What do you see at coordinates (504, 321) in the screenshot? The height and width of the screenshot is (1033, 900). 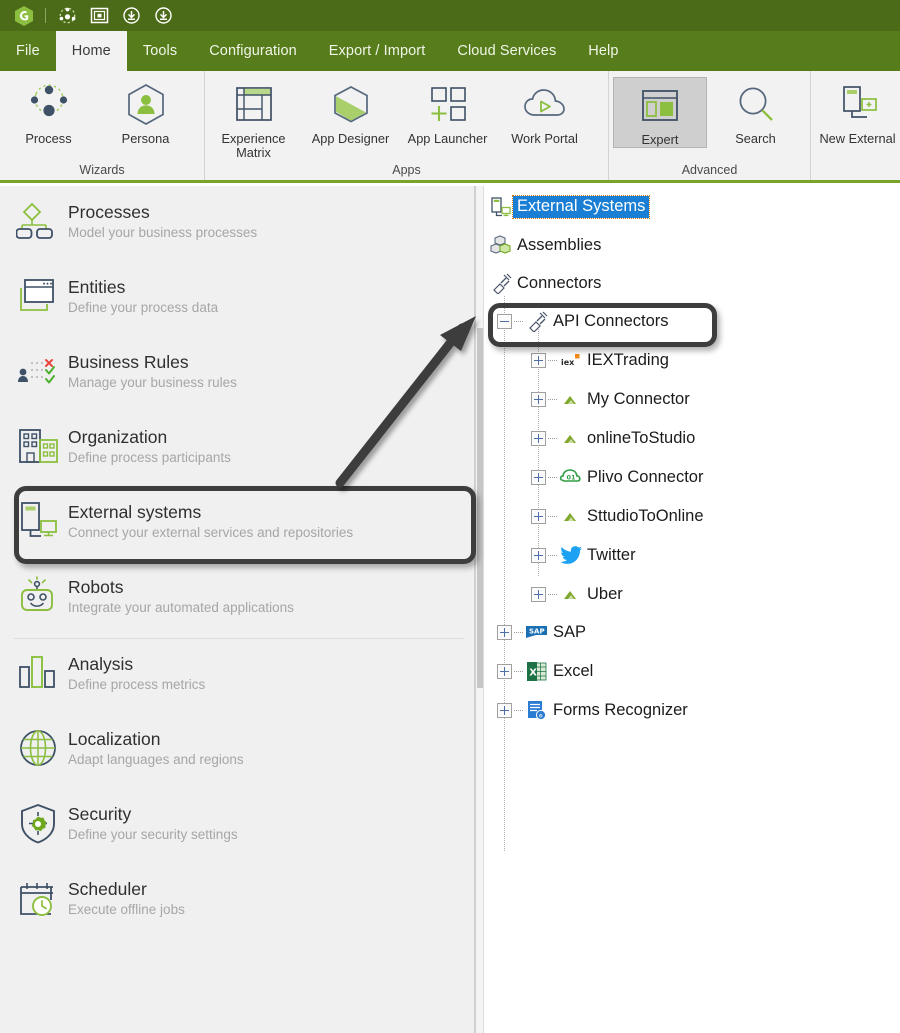 I see `tree-toggle-minus-icon` at bounding box center [504, 321].